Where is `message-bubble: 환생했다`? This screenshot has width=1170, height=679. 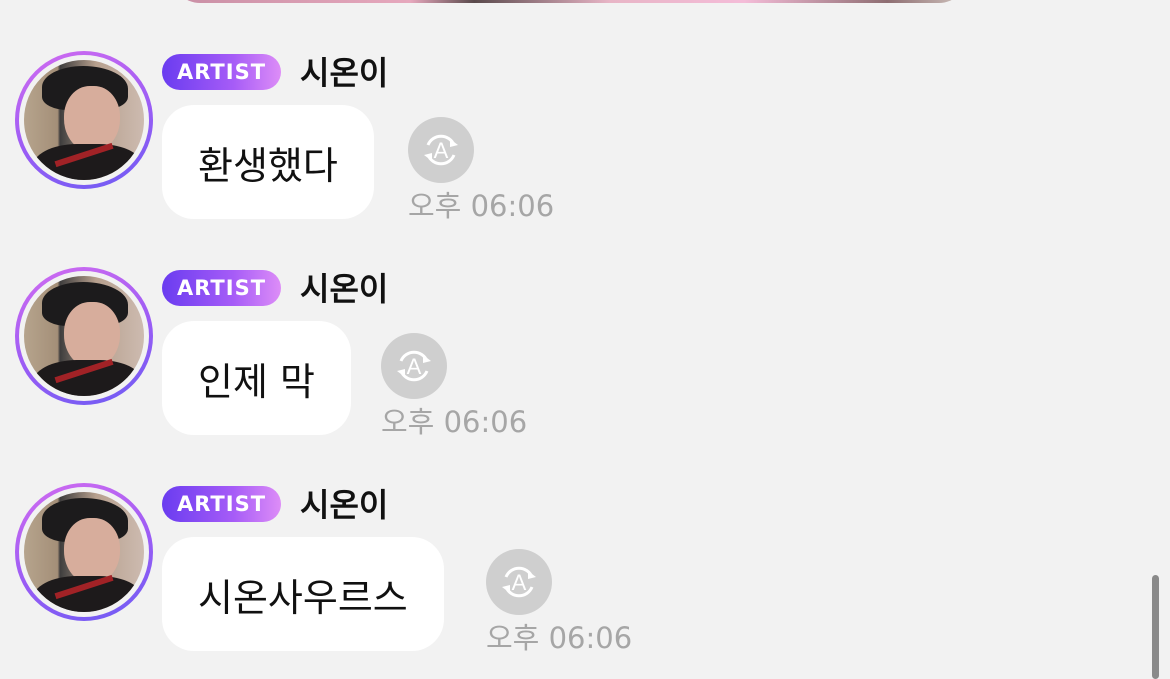
message-bubble: 환생했다 is located at coordinates (268, 162).